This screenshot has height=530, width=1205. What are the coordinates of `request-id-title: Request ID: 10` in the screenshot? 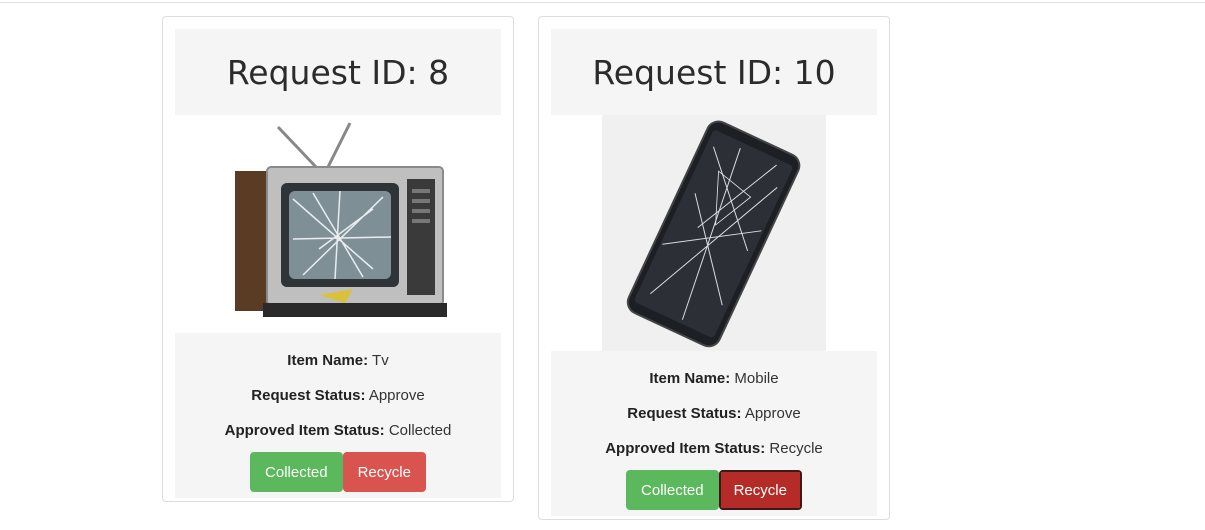 It's located at (714, 72).